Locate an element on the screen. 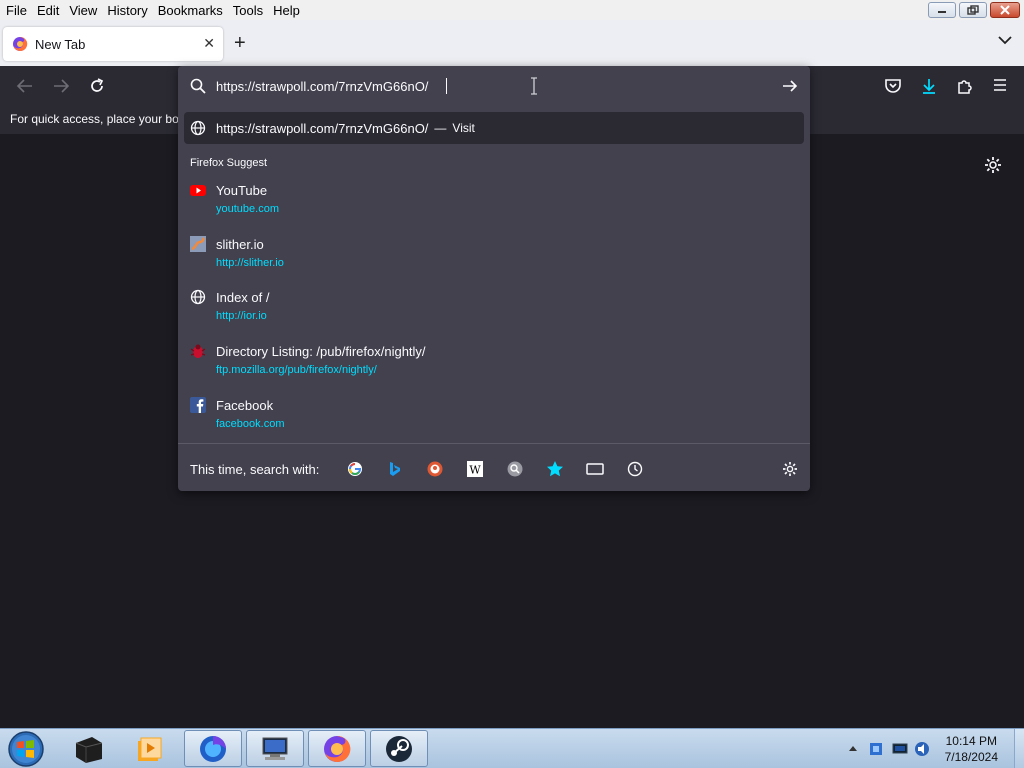  ibeam-cursor-icon is located at coordinates (534, 86).